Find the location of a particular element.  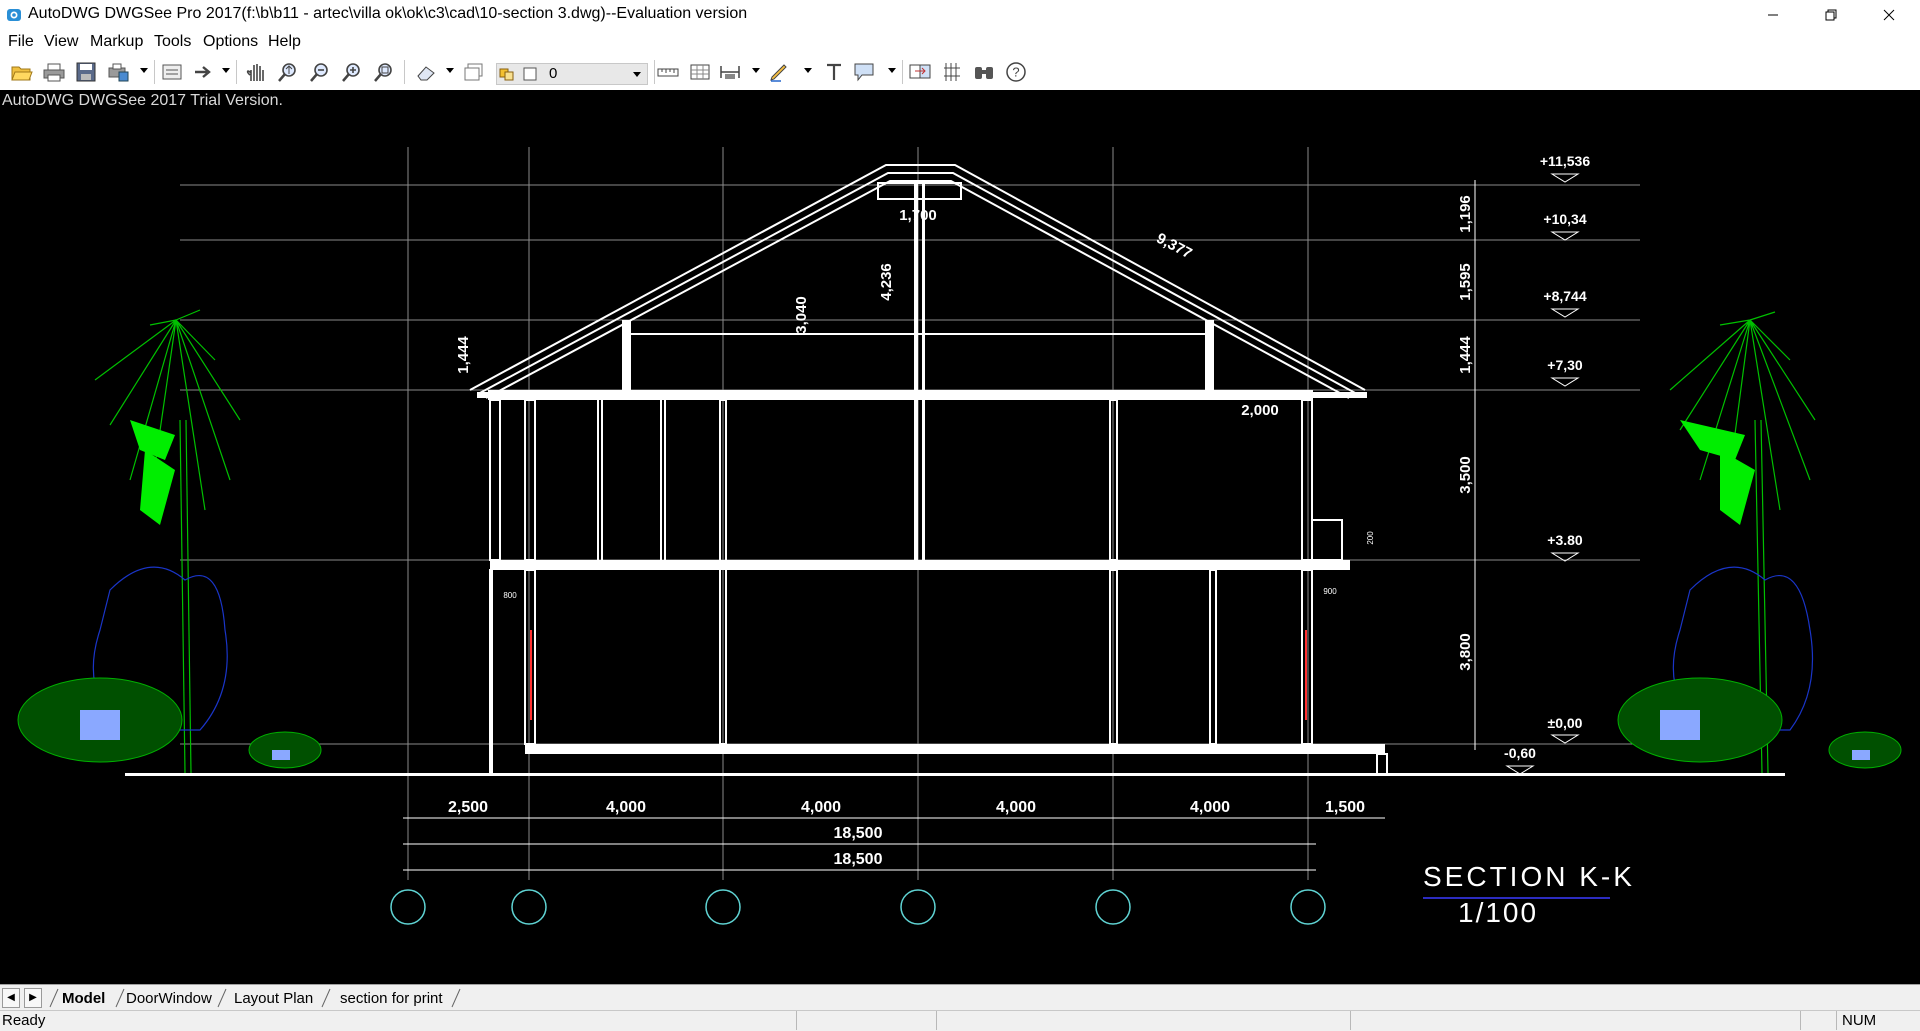

callout-button is located at coordinates (864, 72).